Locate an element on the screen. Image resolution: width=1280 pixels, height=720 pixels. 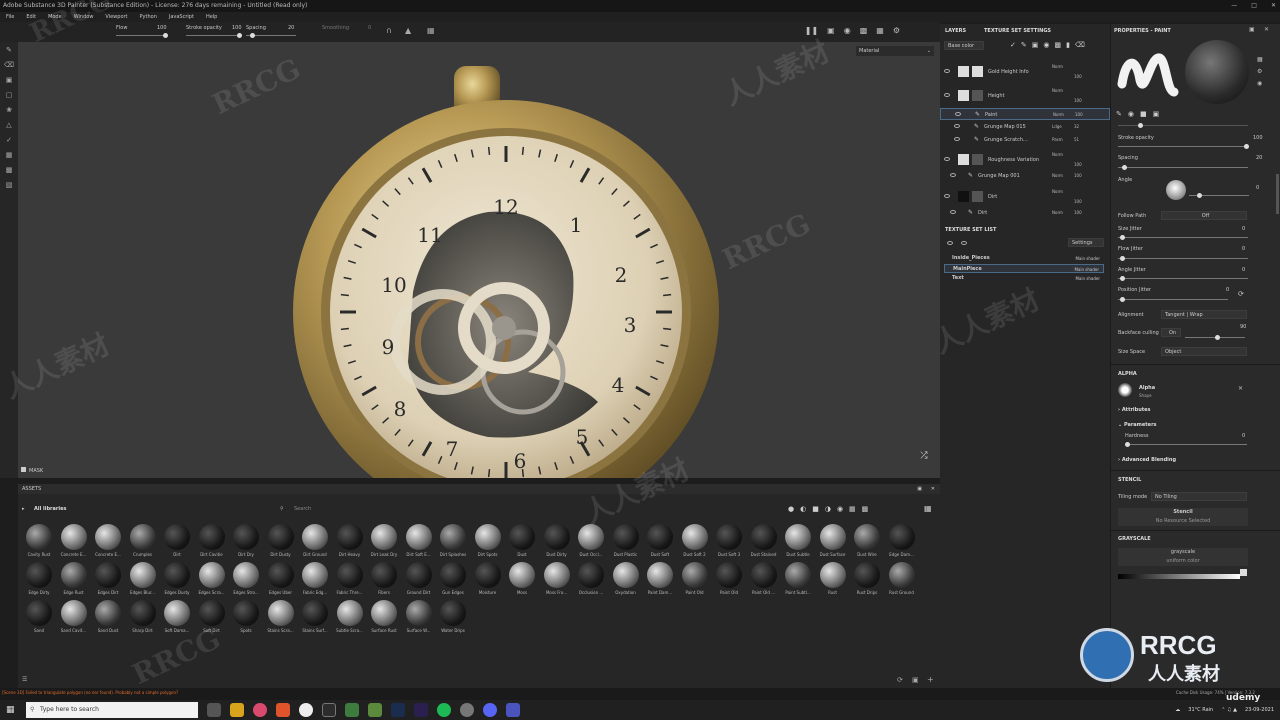
follow-path-toggle: Off is located at coordinates (1204, 215).